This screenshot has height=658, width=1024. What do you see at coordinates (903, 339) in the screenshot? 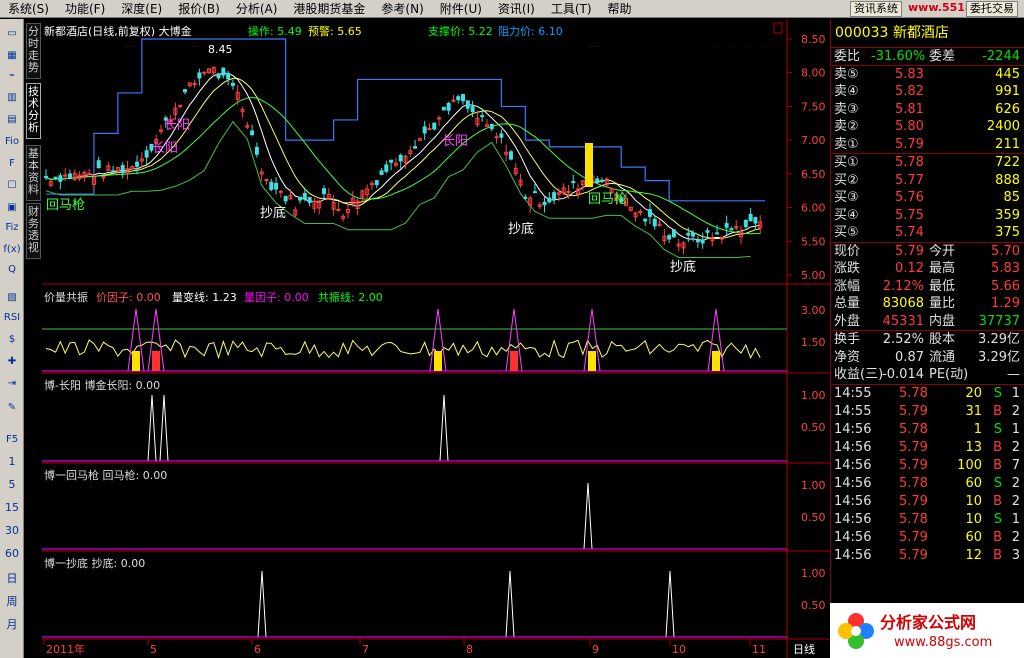
I see `stat2-value: 2.52%` at bounding box center [903, 339].